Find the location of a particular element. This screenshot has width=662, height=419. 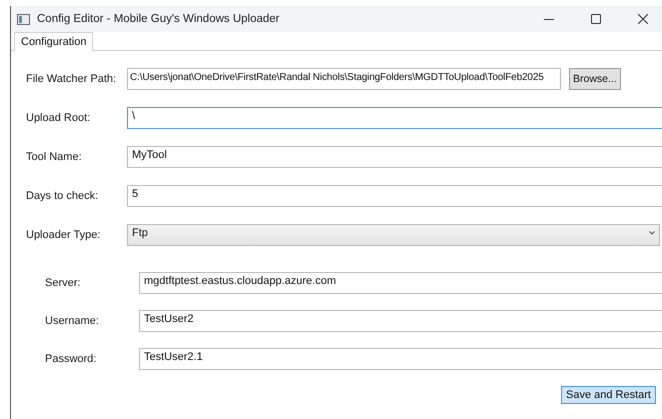

window-title: Config Editor - Mobile Guy's Windows Uploader is located at coordinates (159, 19).